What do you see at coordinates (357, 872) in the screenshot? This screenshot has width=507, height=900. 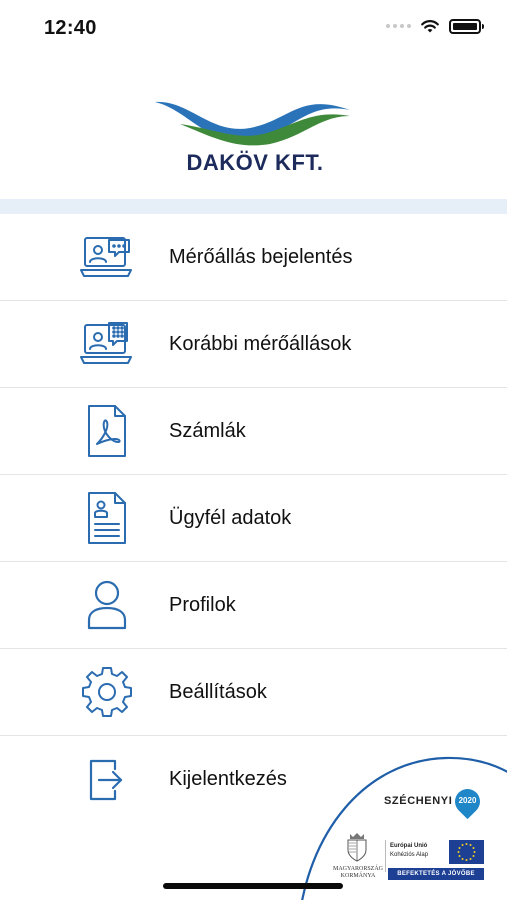 I see `government-label: MAGYARORSZÁG KORMÁNYA` at bounding box center [357, 872].